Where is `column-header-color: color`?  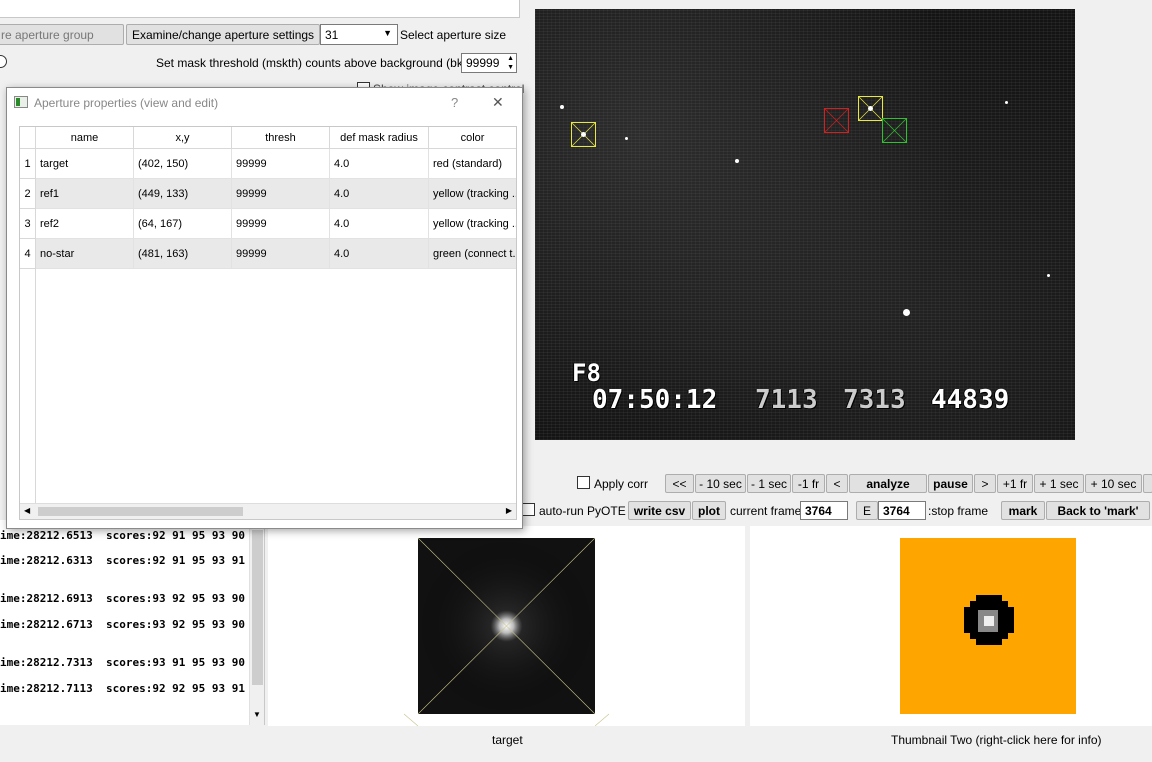
column-header-color: color is located at coordinates (472, 138).